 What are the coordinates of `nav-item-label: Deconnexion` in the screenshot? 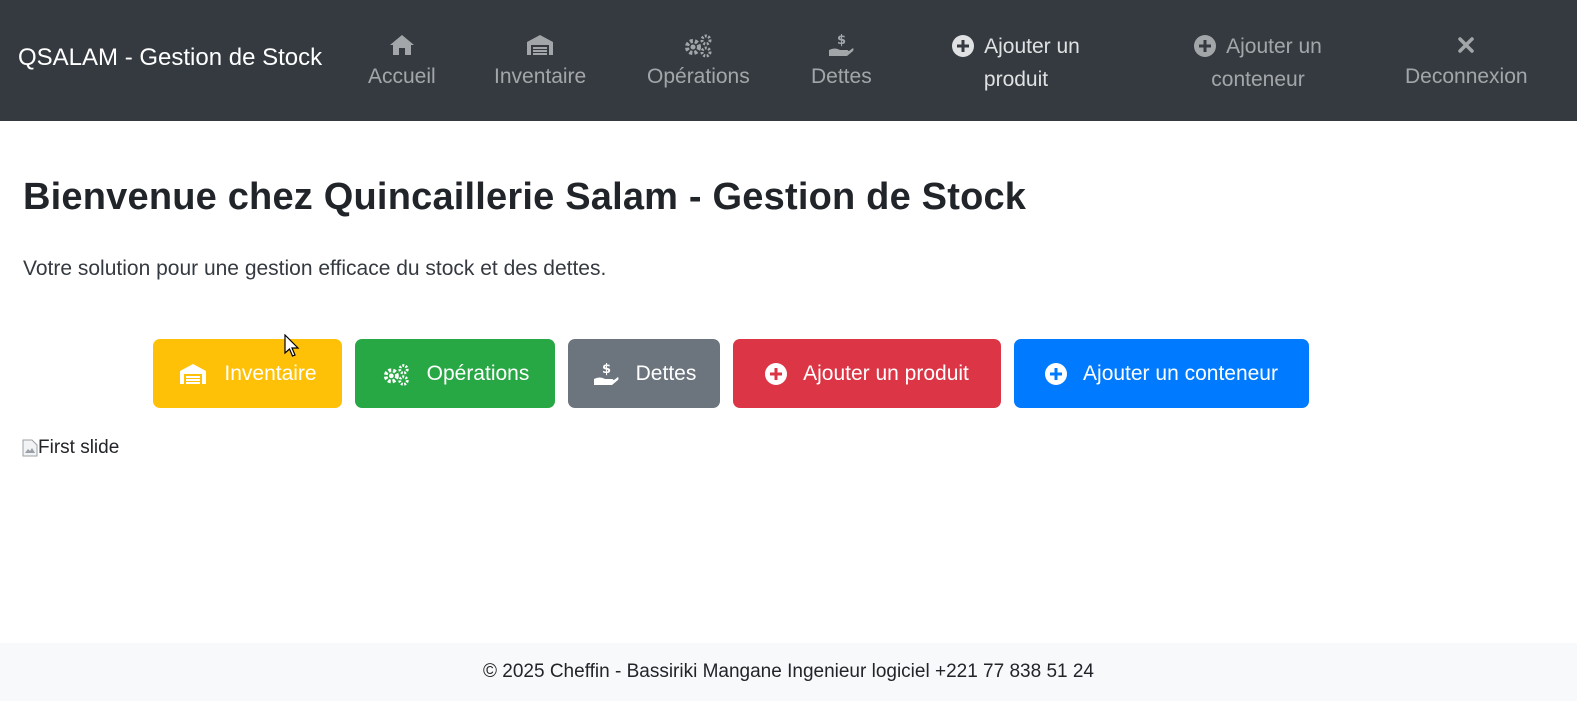 It's located at (1466, 76).